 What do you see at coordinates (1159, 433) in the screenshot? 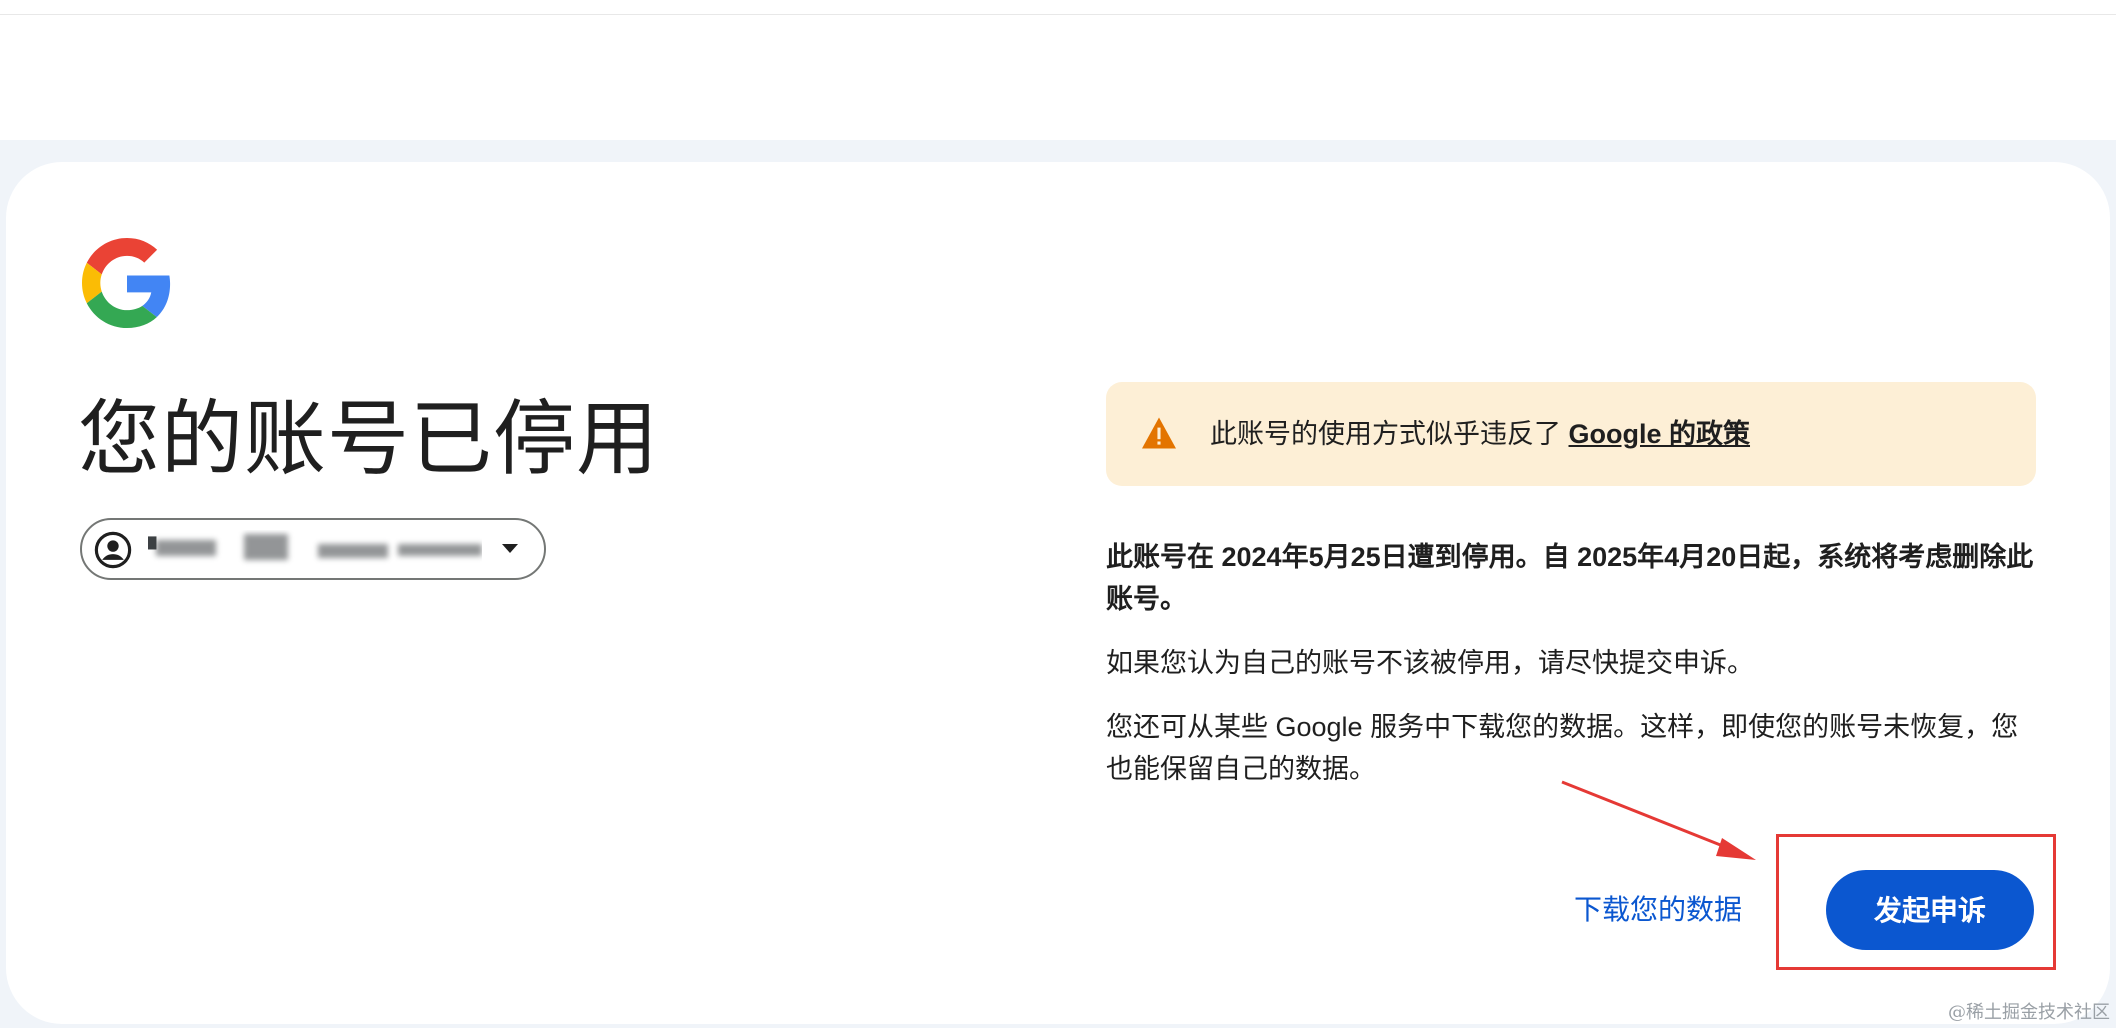
I see `warning-icon` at bounding box center [1159, 433].